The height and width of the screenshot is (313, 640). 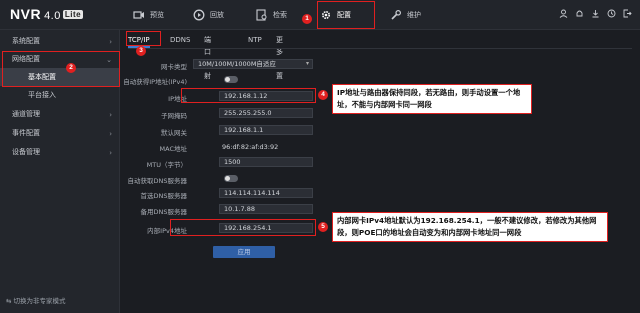 What do you see at coordinates (157, 181) in the screenshot?
I see `dns-auto-label: 自动获取DNS服务器` at bounding box center [157, 181].